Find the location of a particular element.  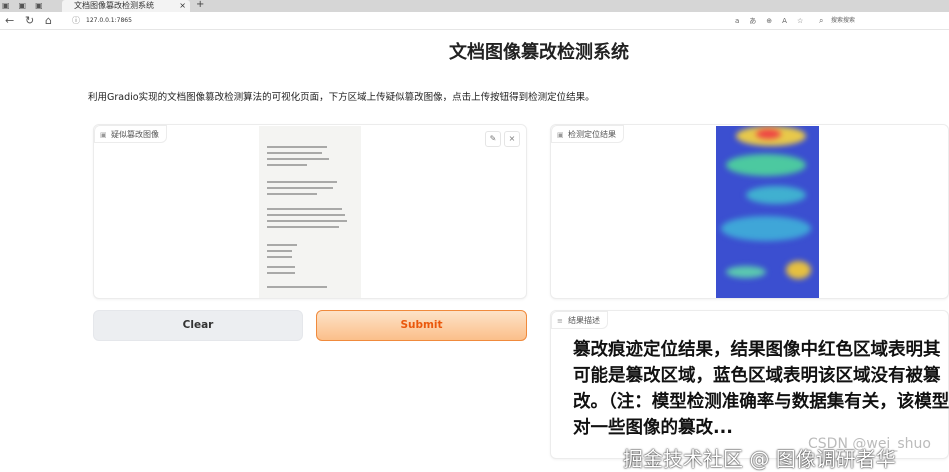

clear-button: Clear is located at coordinates (198, 325).